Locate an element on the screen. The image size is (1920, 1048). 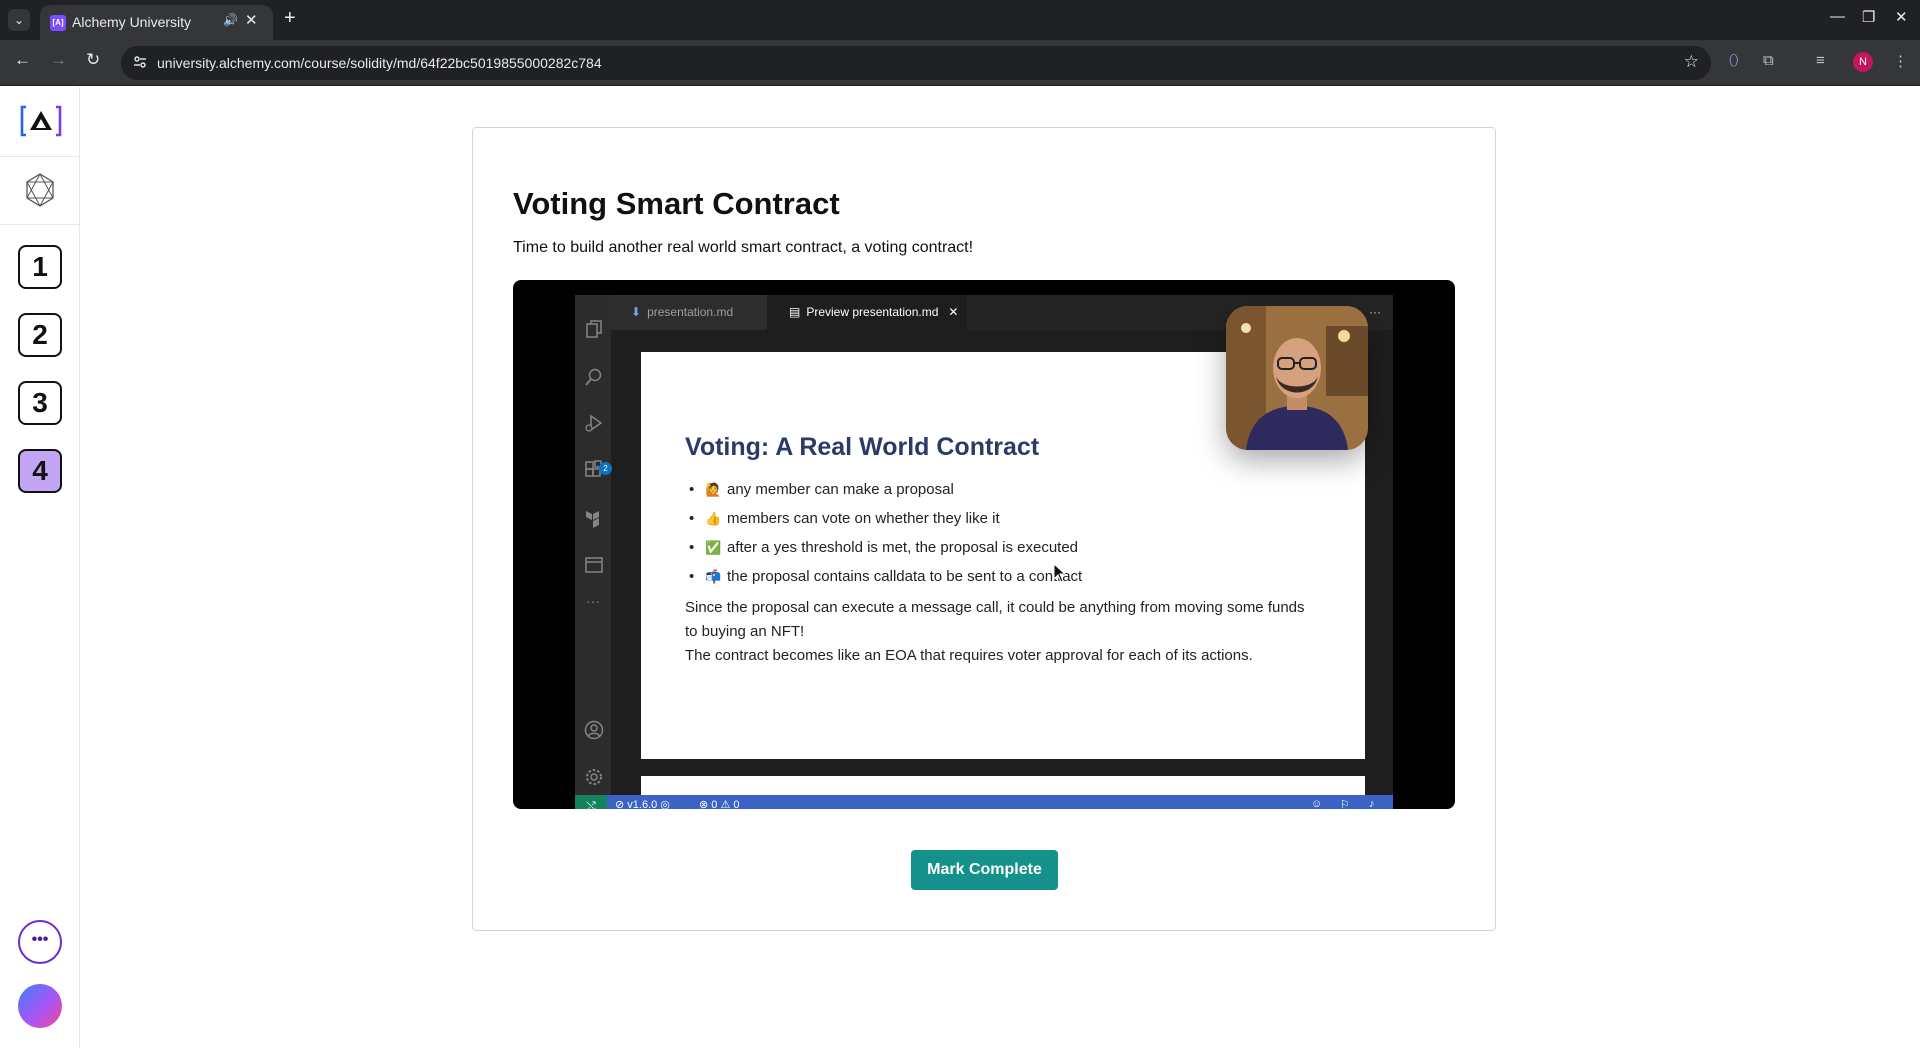
extension-shield-icon: ⬯ is located at coordinates (1733, 60).